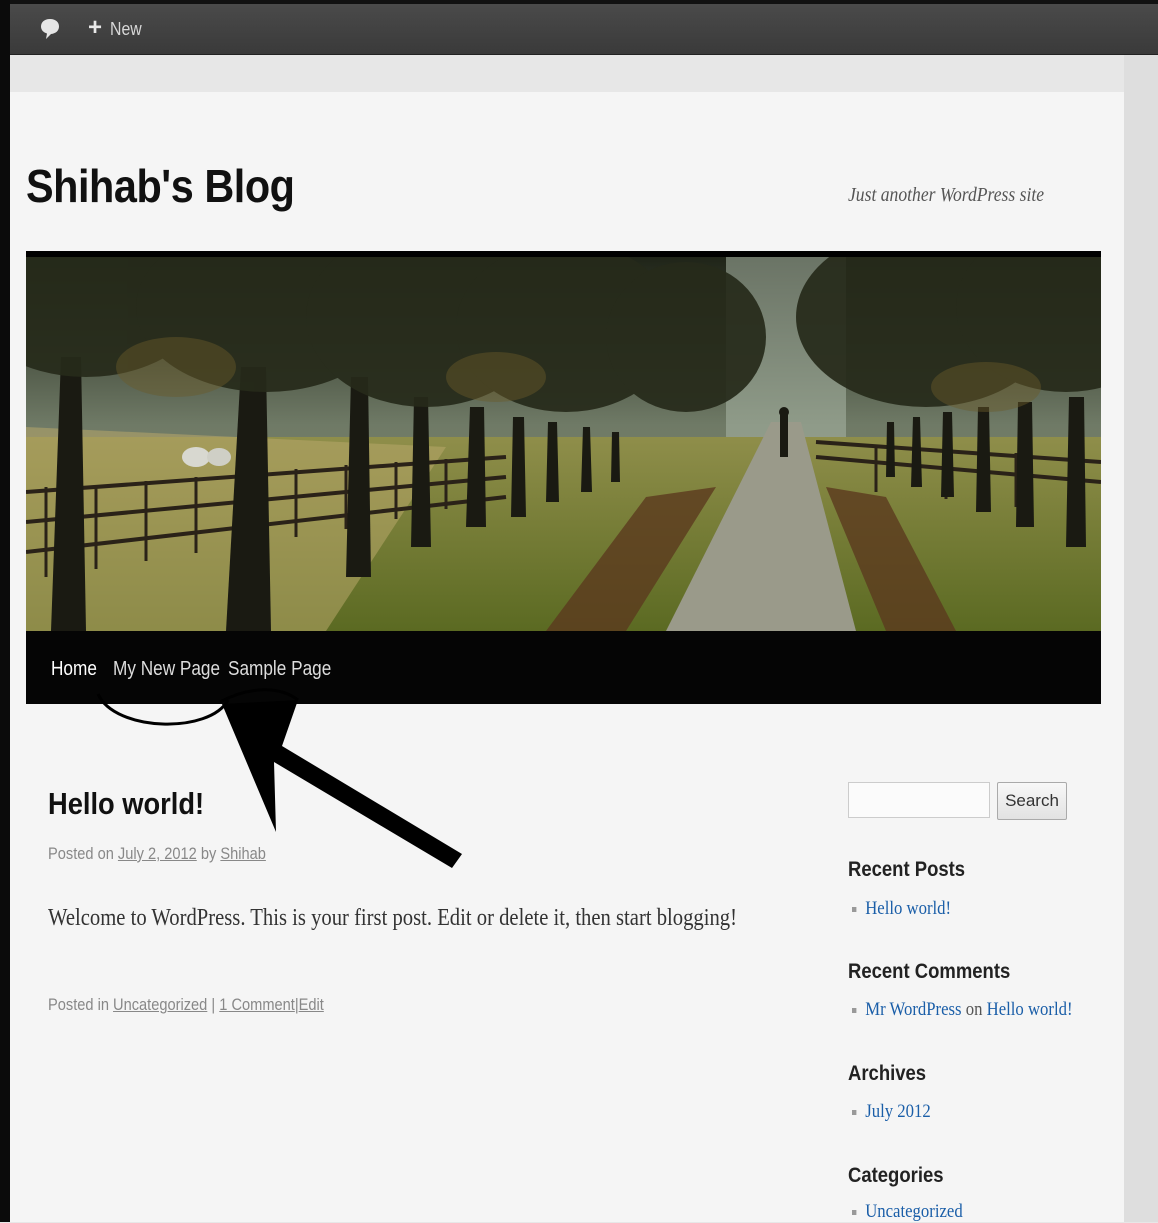  I want to click on post-title: Hello world!, so click(126, 804).